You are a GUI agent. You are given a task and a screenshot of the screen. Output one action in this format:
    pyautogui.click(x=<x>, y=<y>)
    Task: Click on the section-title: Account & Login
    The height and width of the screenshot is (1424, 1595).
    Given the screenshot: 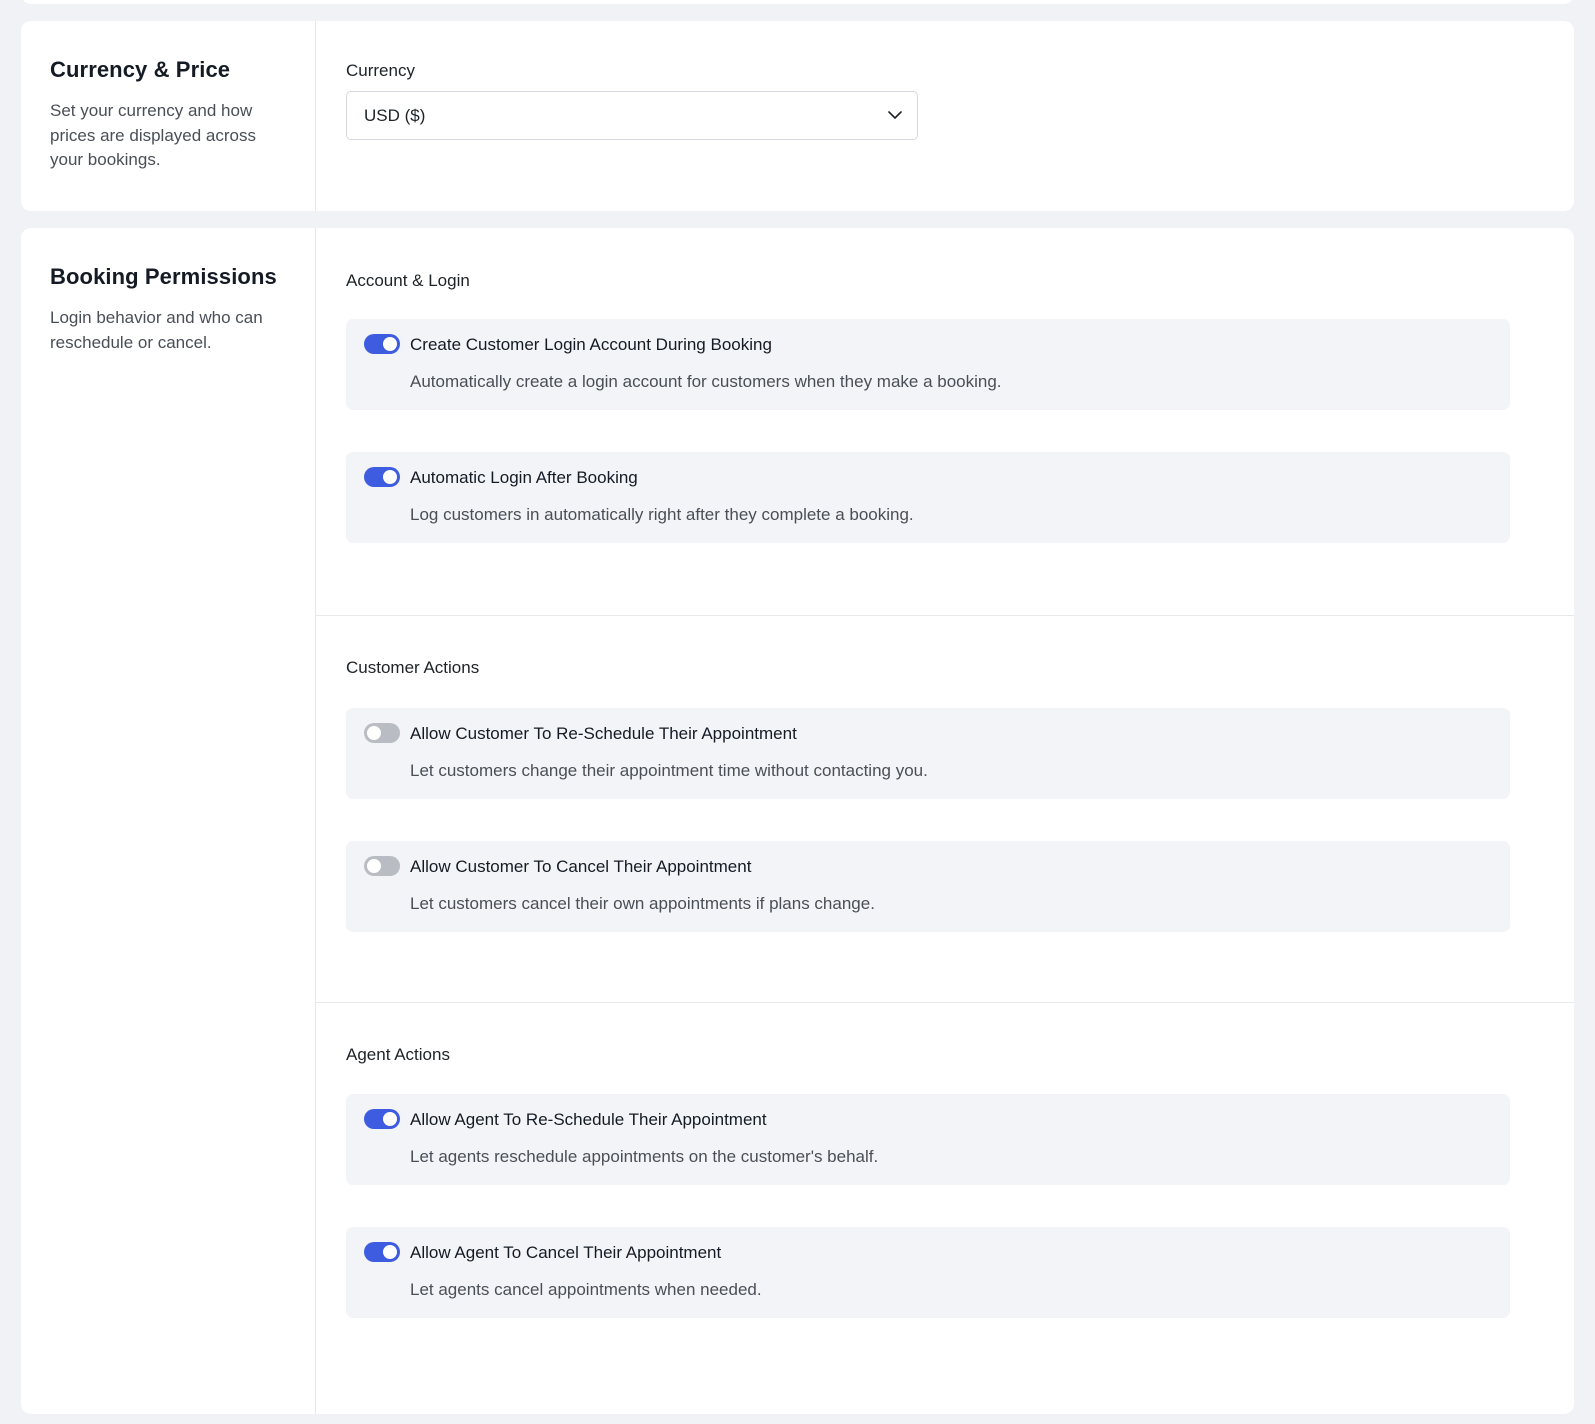 What is the action you would take?
    pyautogui.click(x=408, y=280)
    